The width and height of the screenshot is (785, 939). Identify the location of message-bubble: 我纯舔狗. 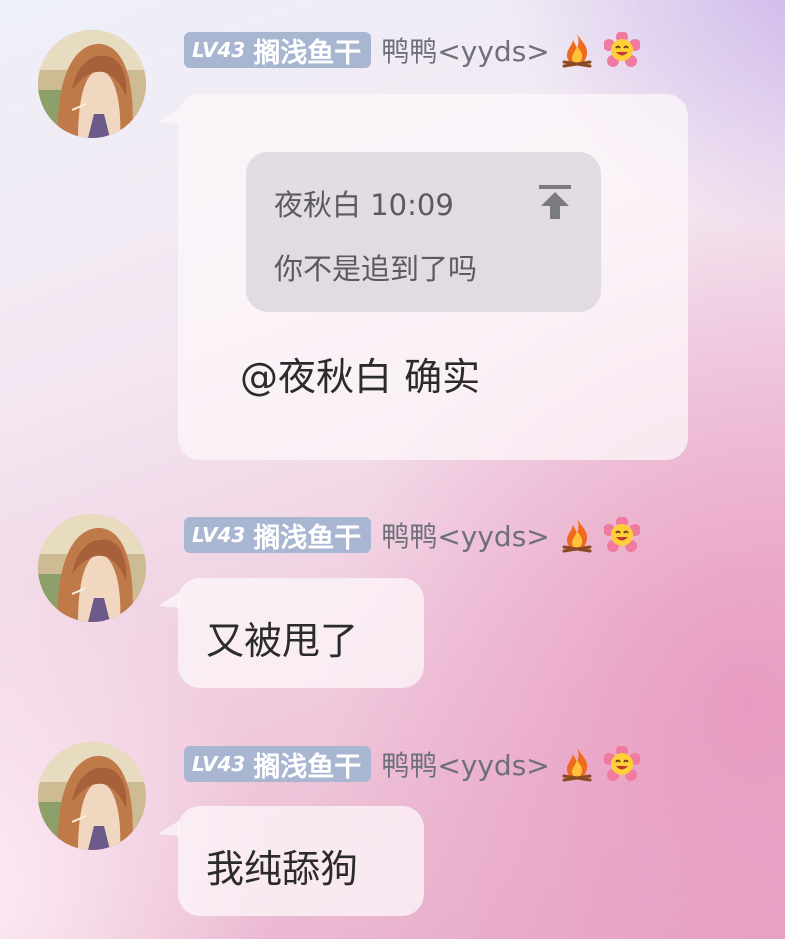
(291, 861).